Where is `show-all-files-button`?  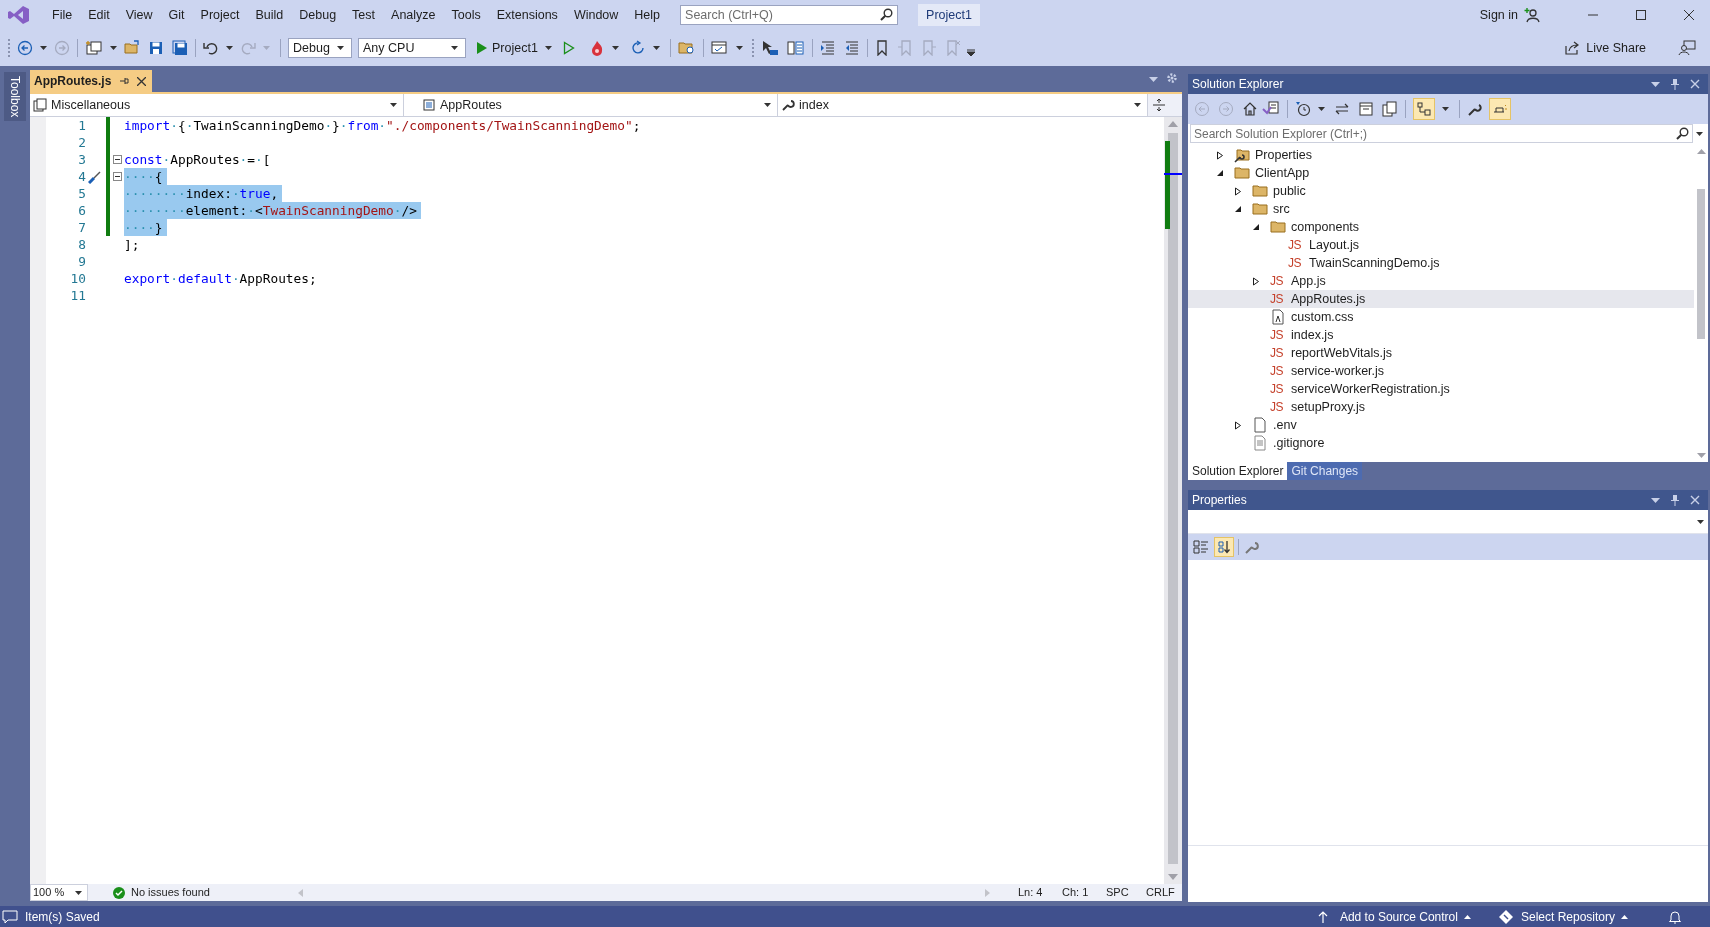 show-all-files-button is located at coordinates (1424, 109).